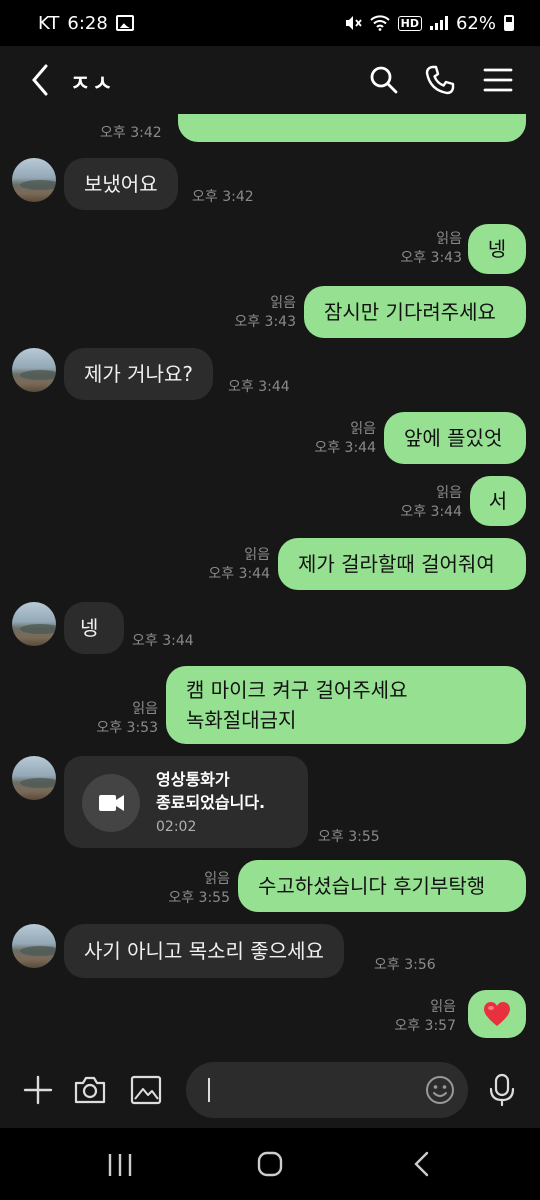 Image resolution: width=540 pixels, height=1200 pixels. I want to click on back-icon, so click(41, 80).